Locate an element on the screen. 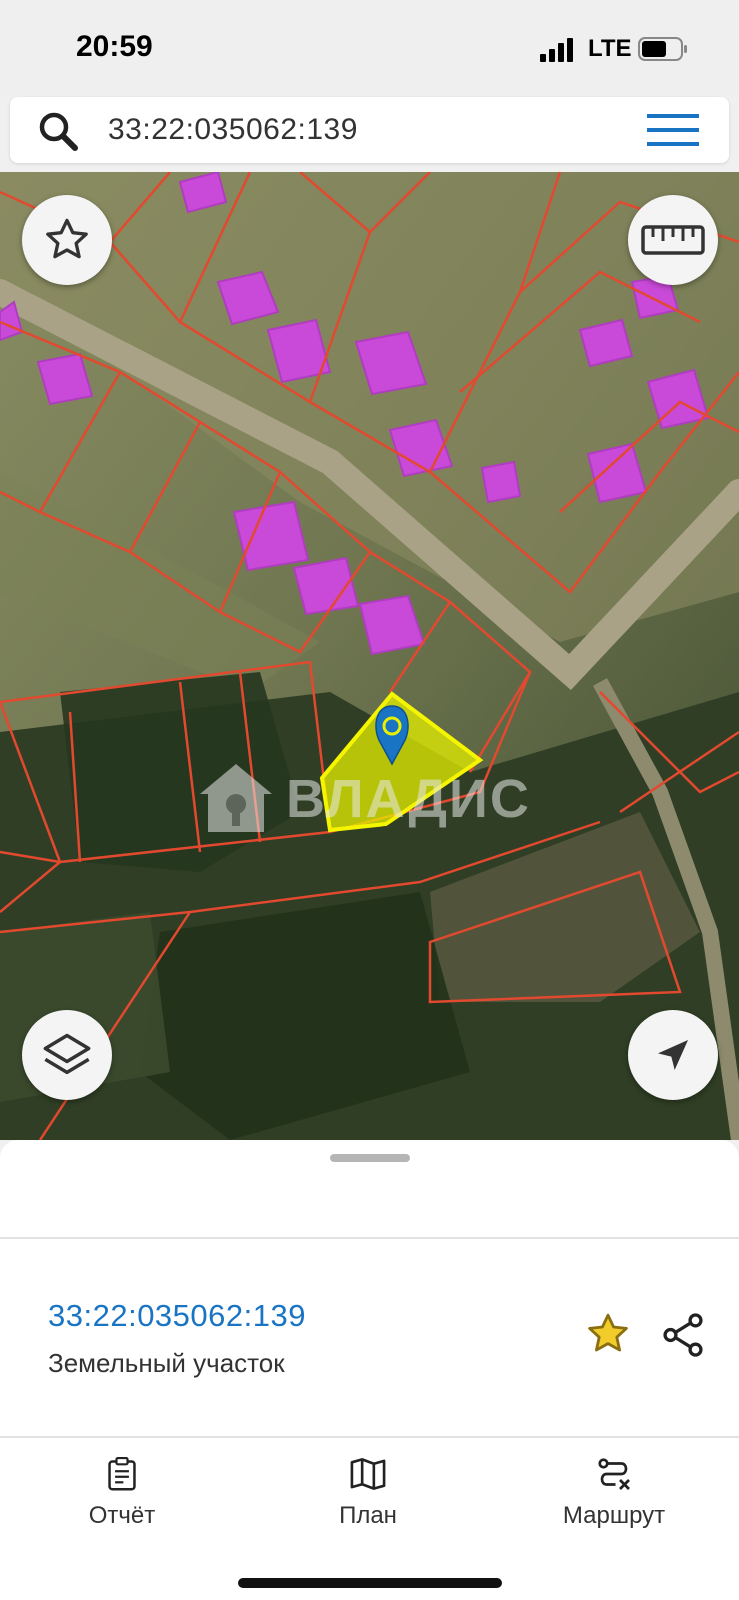  status-bar: 20:59 LTE is located at coordinates (369, 48).